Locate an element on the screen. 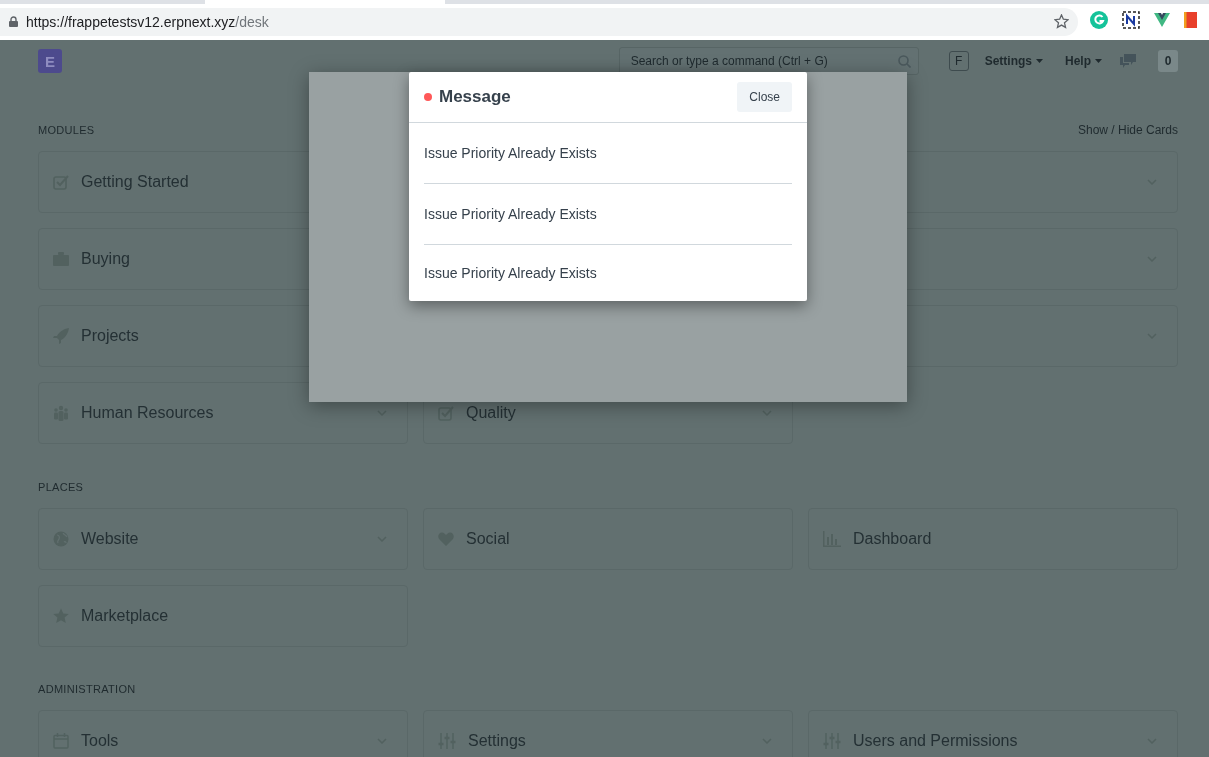 This screenshot has height=757, width=1209. book-icon is located at coordinates (1190, 20).